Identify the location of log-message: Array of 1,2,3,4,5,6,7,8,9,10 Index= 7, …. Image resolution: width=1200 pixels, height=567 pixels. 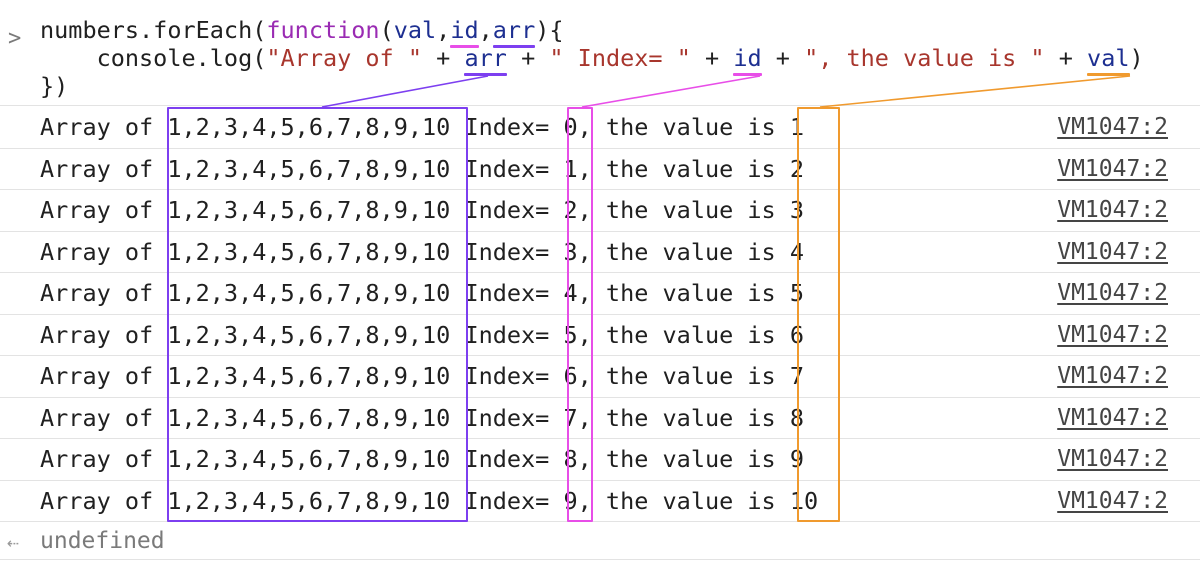
(422, 417).